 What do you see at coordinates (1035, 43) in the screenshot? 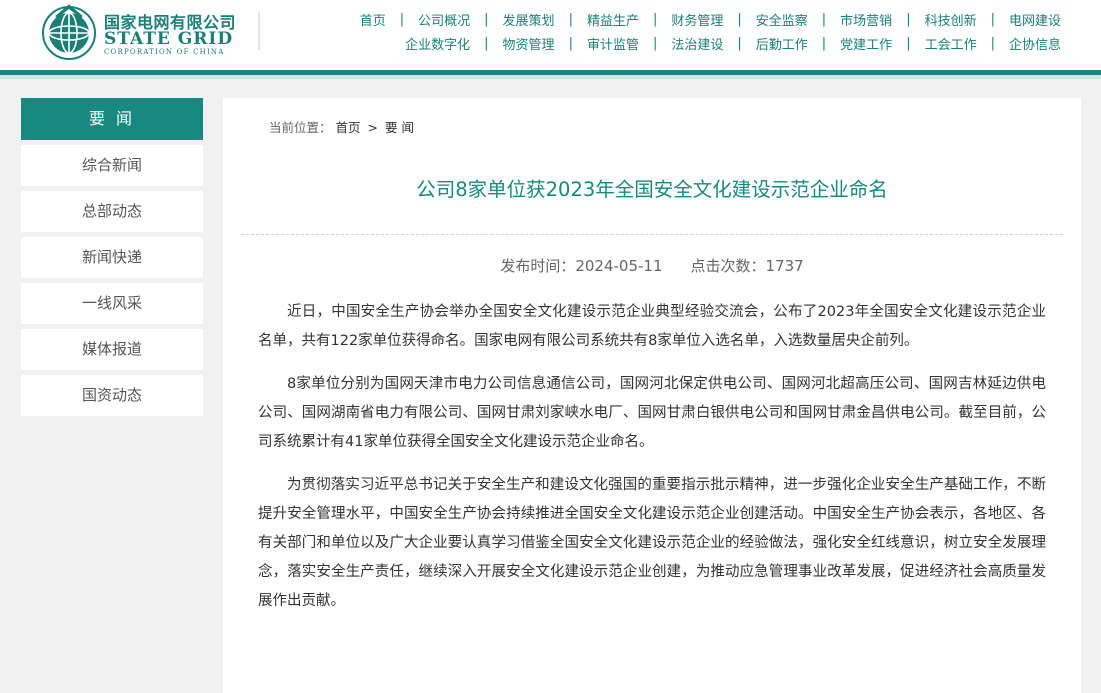
I see `nav-link: 企协信息` at bounding box center [1035, 43].